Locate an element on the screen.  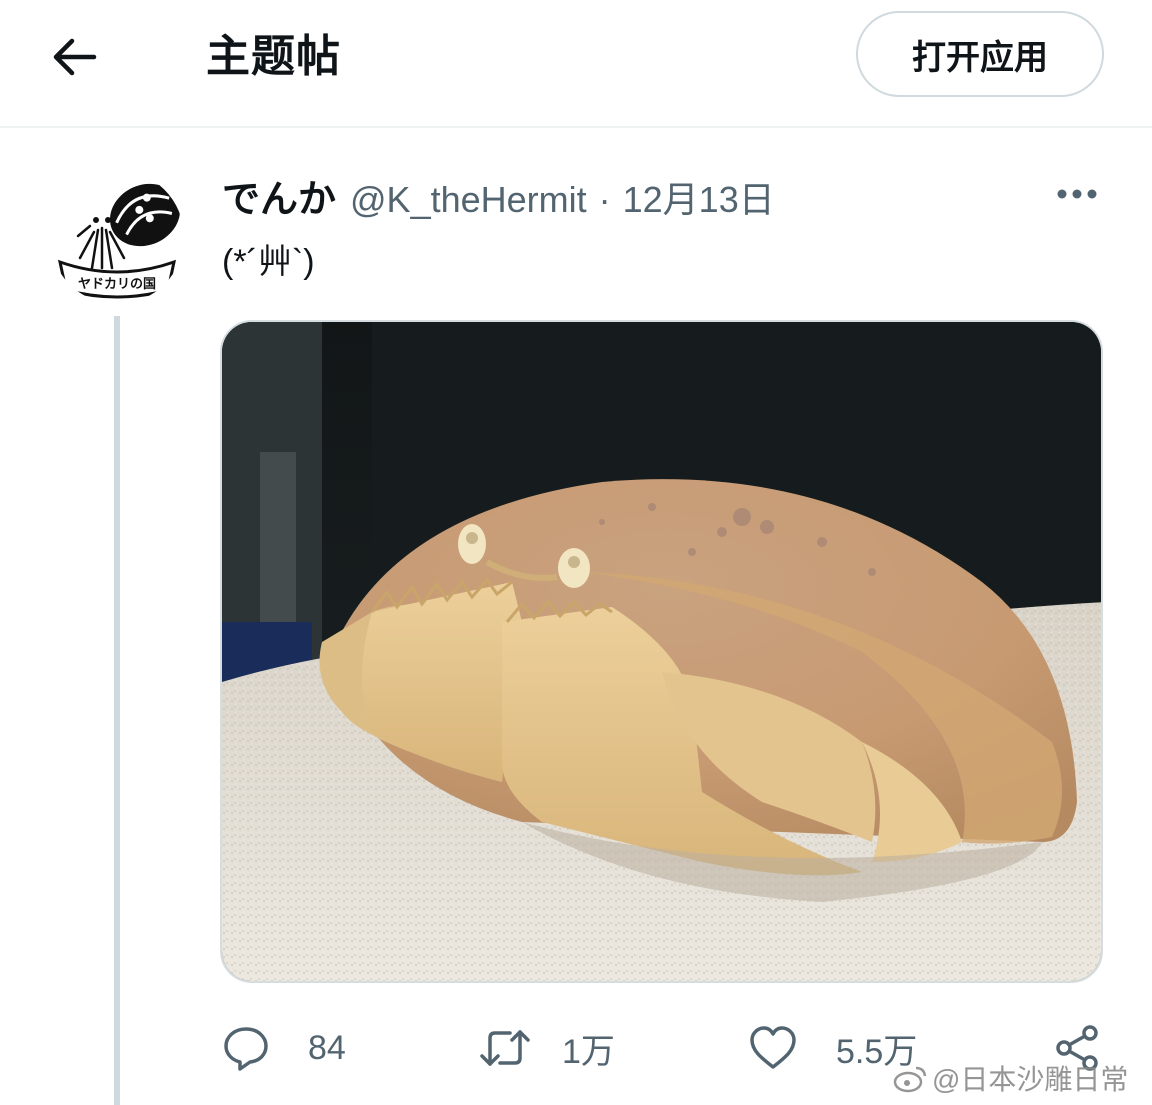
reply-button: 84 is located at coordinates (284, 1048).